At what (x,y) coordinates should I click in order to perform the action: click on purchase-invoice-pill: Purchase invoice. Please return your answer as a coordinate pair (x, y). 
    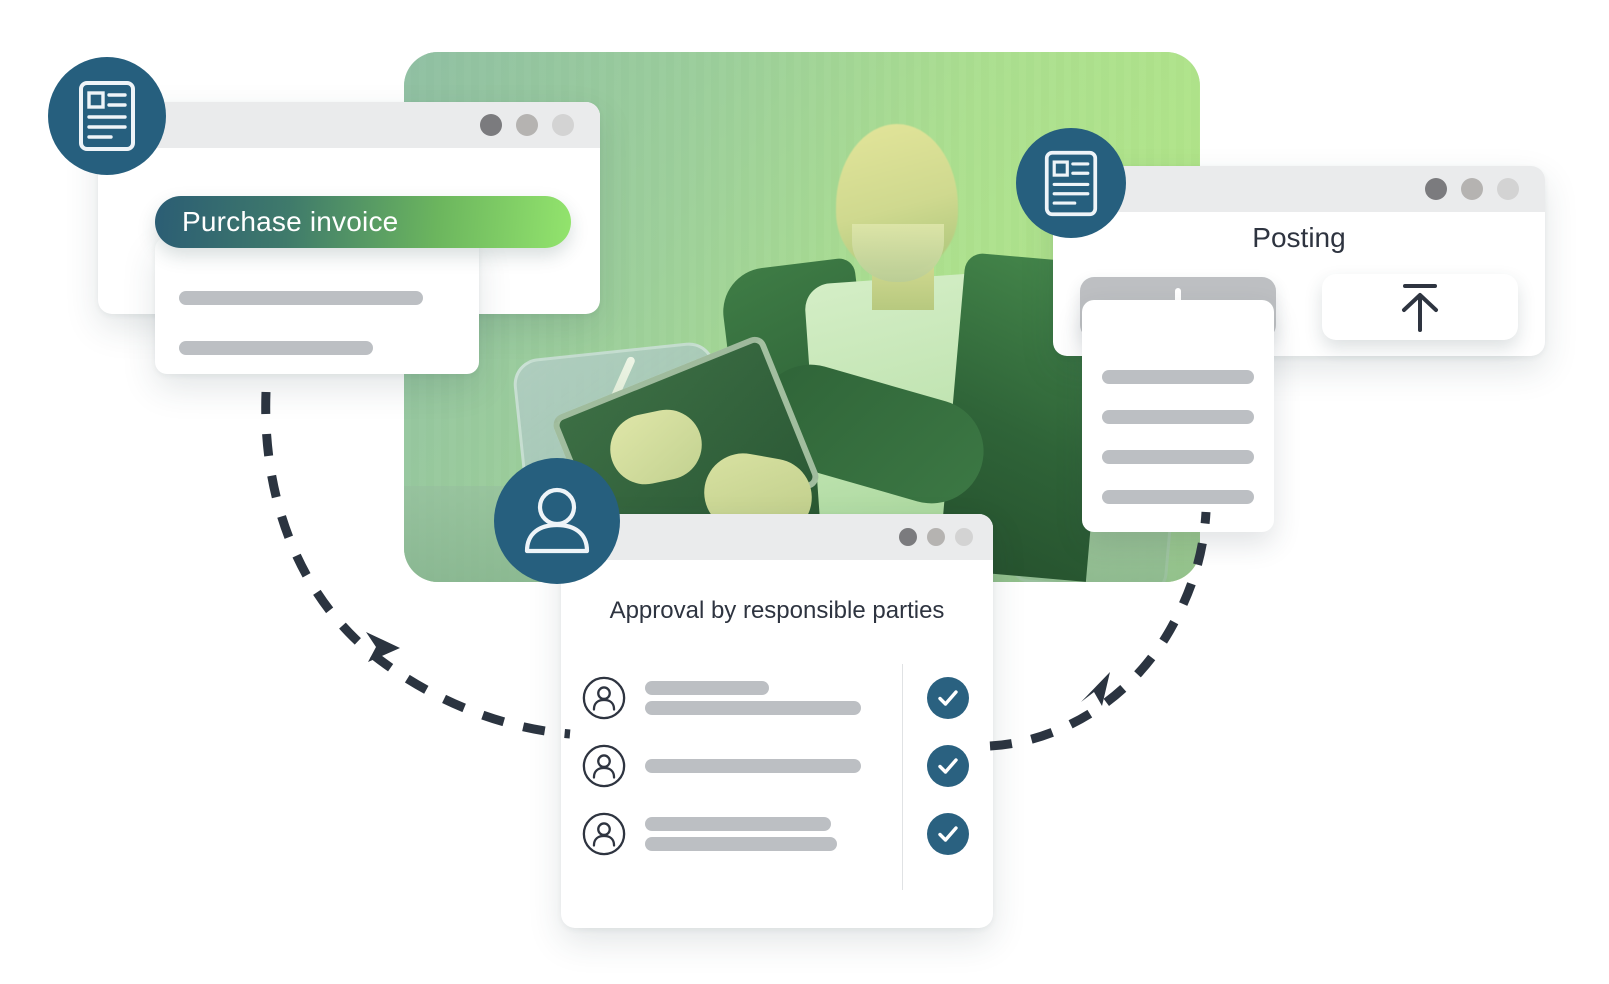
    Looking at the image, I should click on (363, 222).